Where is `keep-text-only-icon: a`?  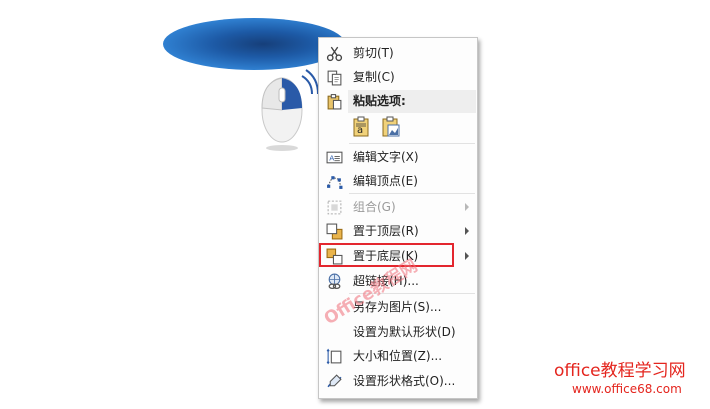
keep-text-only-icon: a is located at coordinates (362, 127).